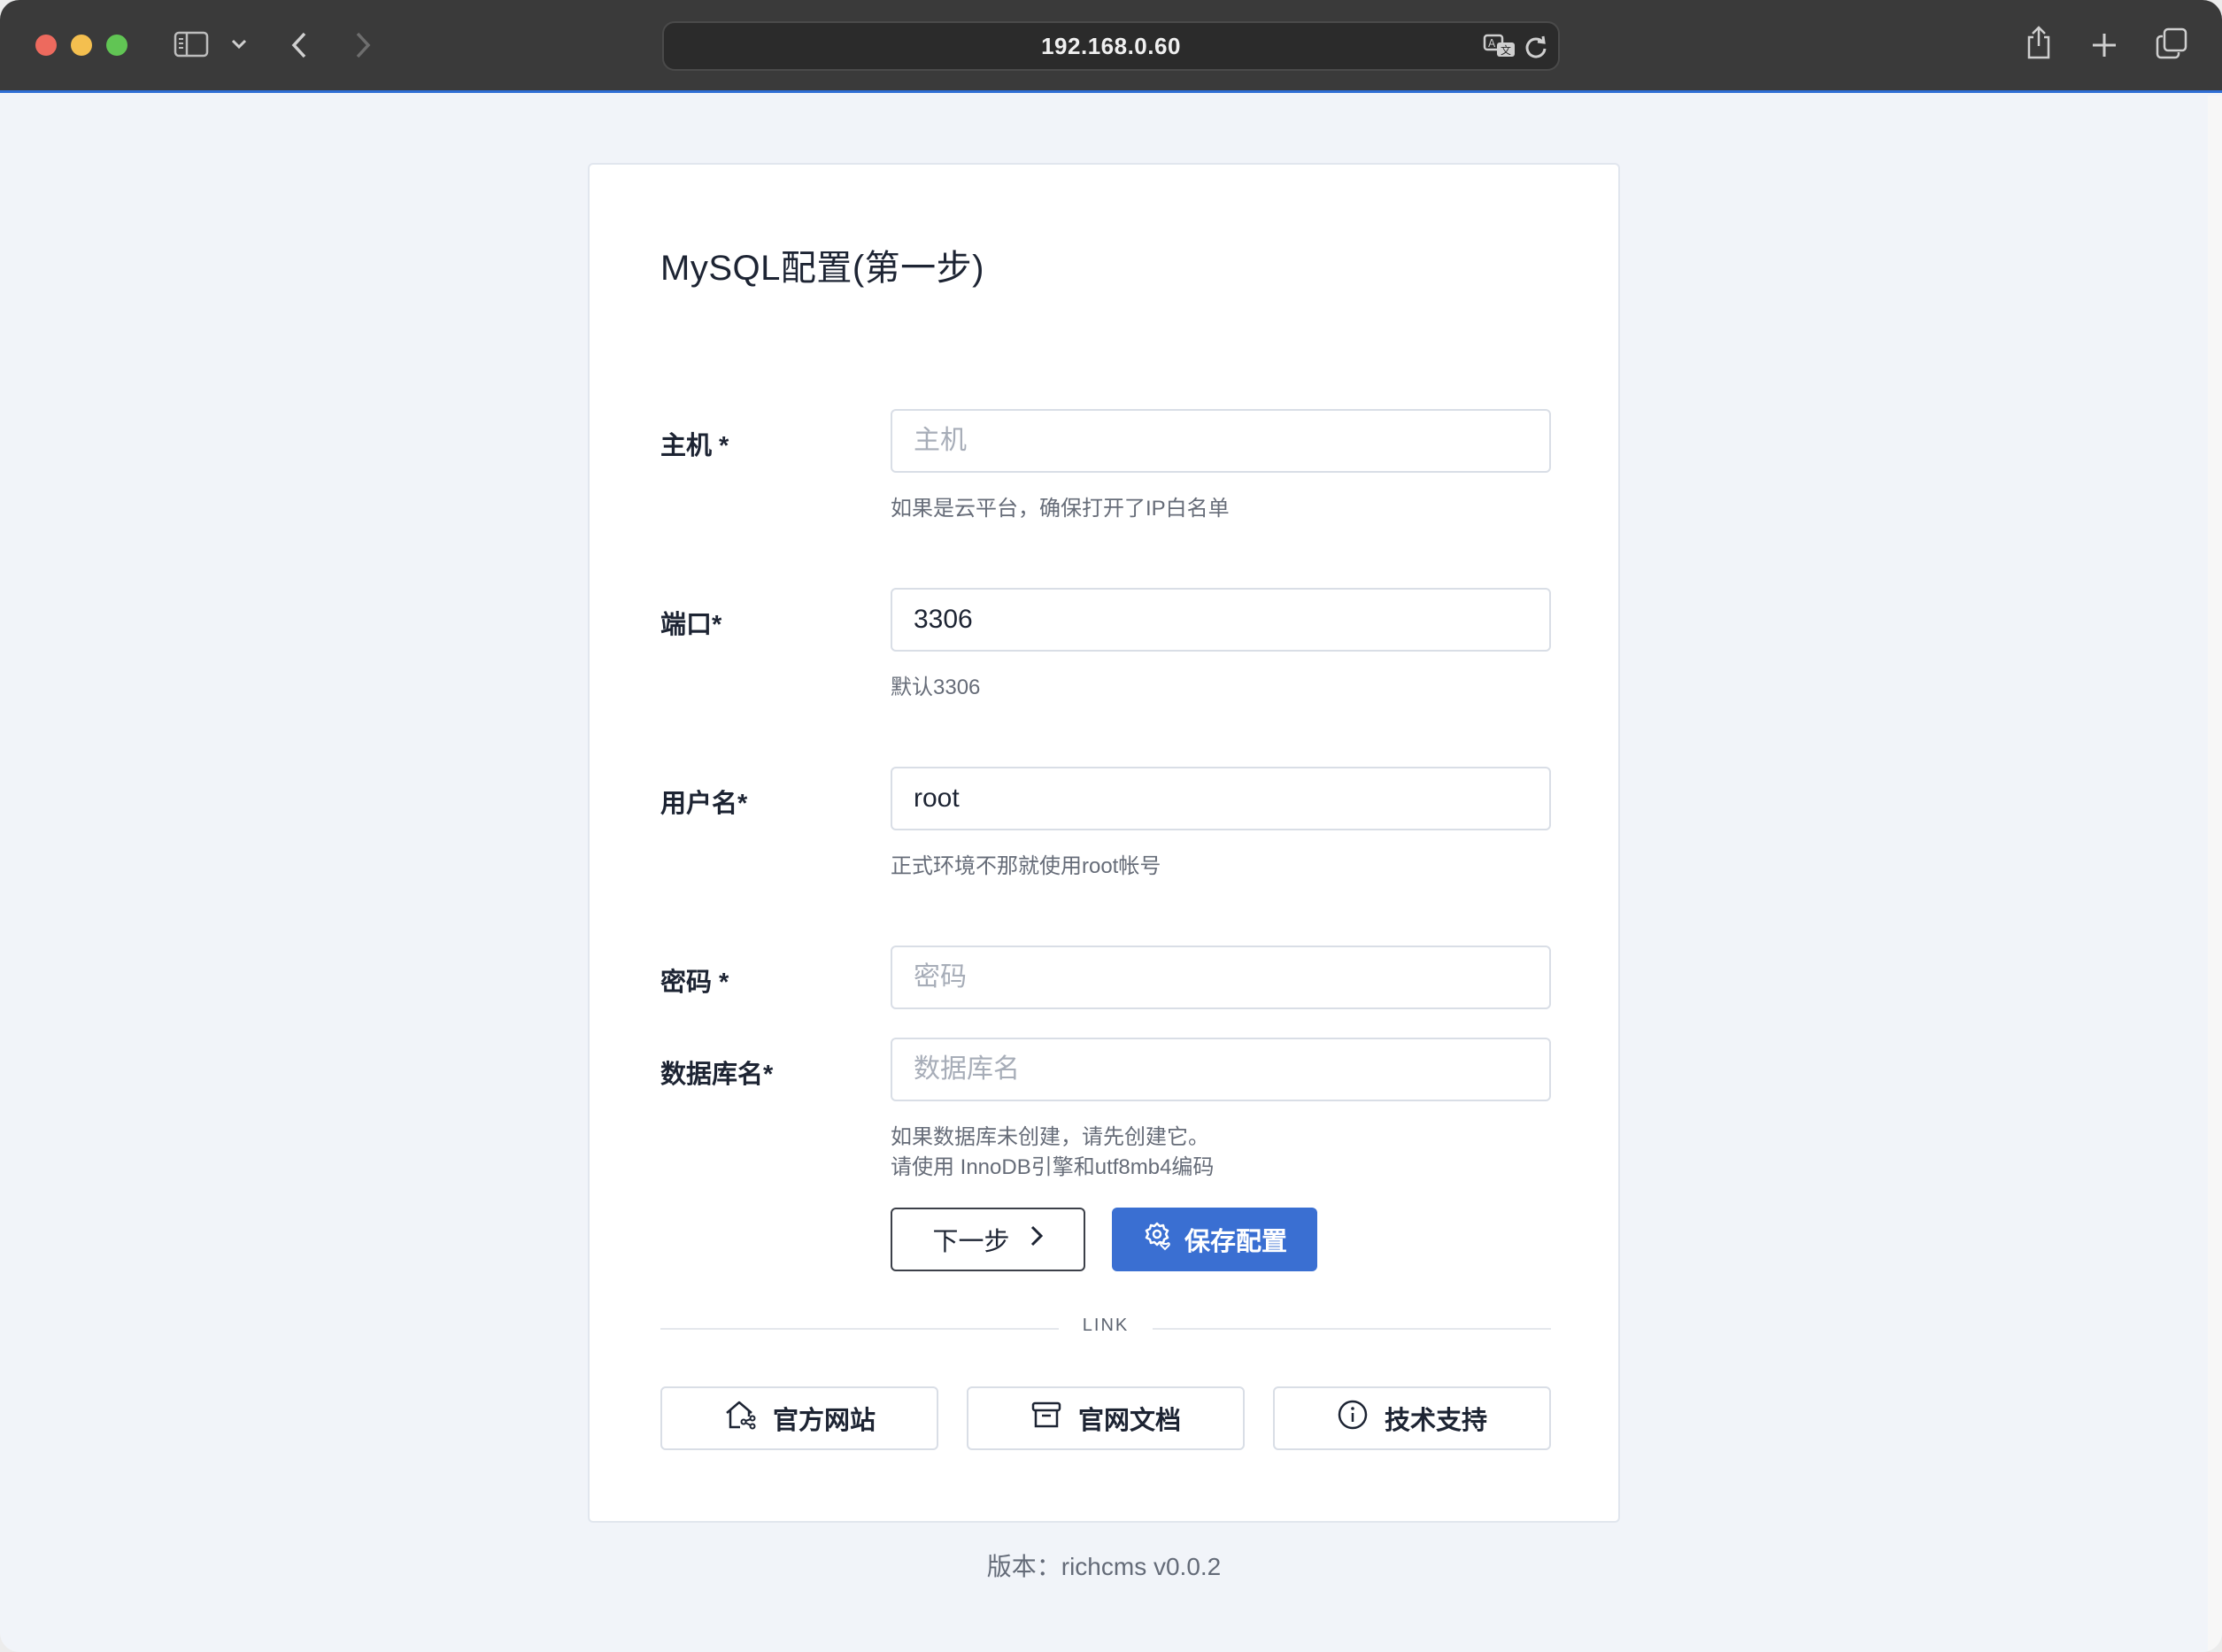 This screenshot has width=2222, height=1652. What do you see at coordinates (824, 1421) in the screenshot?
I see `official-site-label: 官方网站` at bounding box center [824, 1421].